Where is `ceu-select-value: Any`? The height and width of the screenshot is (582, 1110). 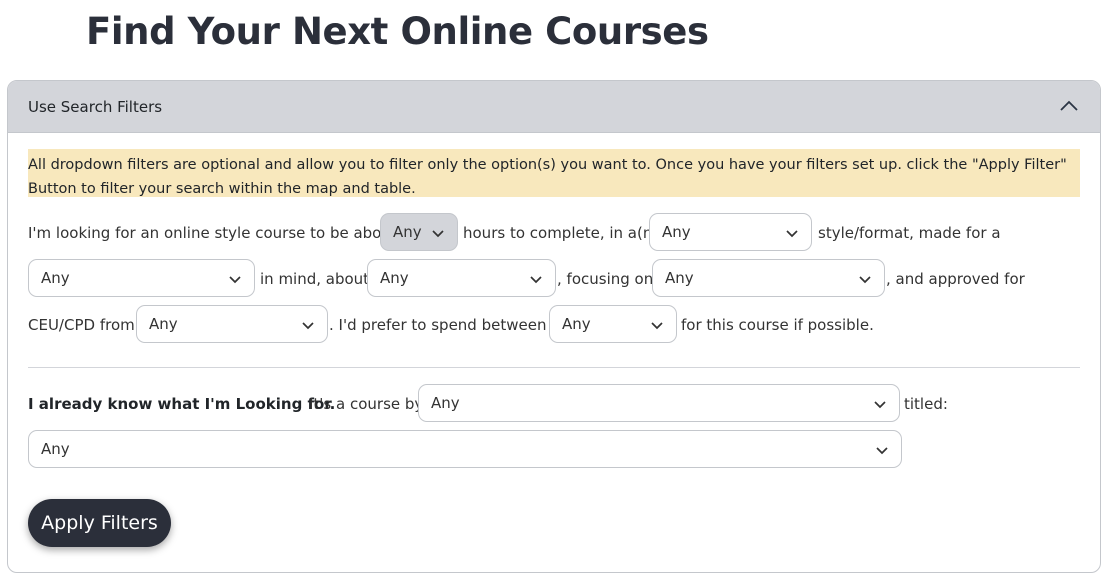 ceu-select-value: Any is located at coordinates (163, 324).